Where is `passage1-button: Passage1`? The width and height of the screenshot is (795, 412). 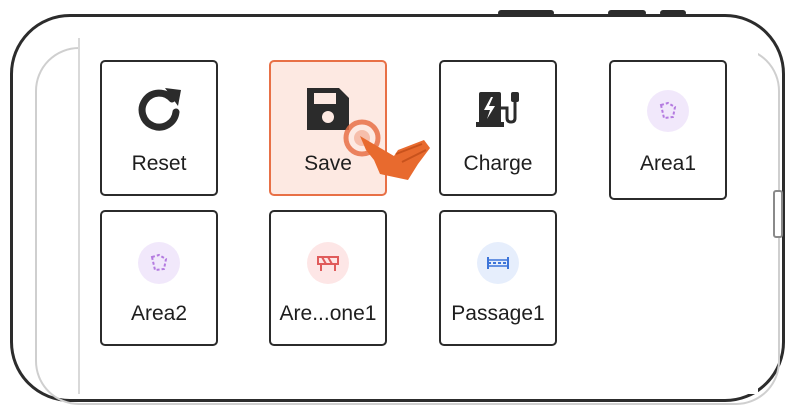 passage1-button: Passage1 is located at coordinates (498, 278).